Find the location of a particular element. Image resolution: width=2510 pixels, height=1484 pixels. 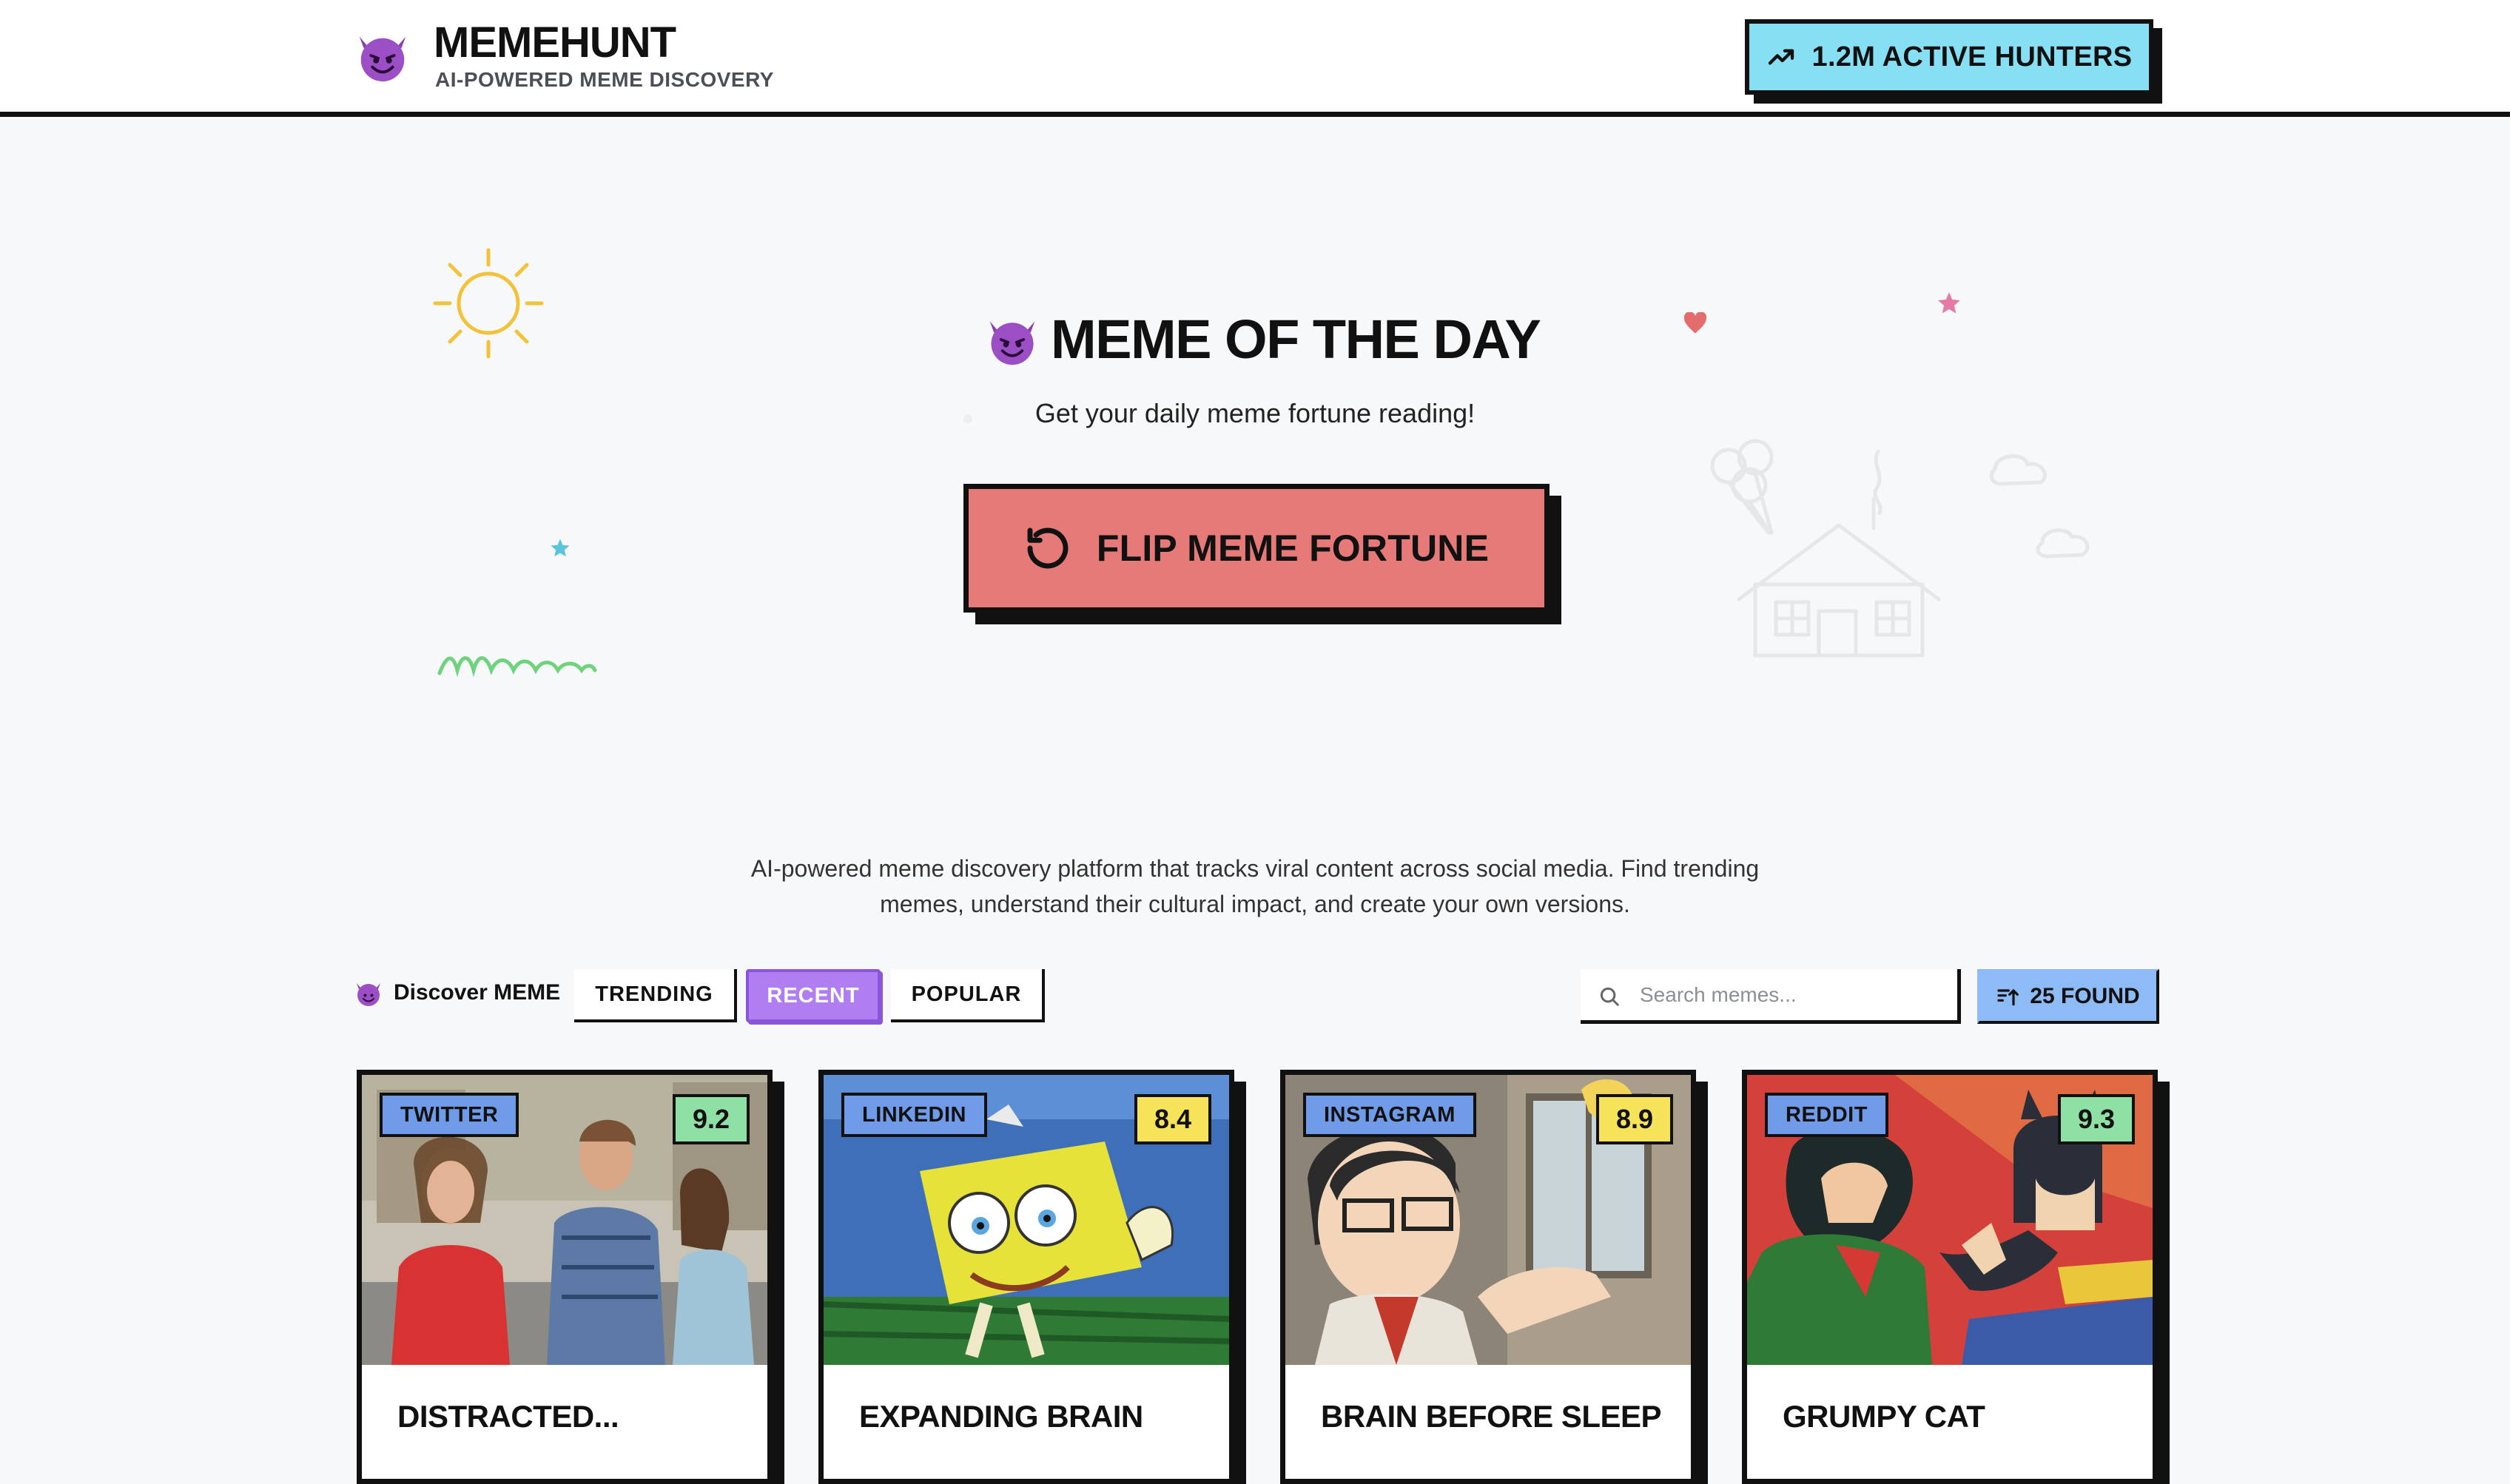

platform-badge: INSTAGRAM is located at coordinates (1390, 1115).